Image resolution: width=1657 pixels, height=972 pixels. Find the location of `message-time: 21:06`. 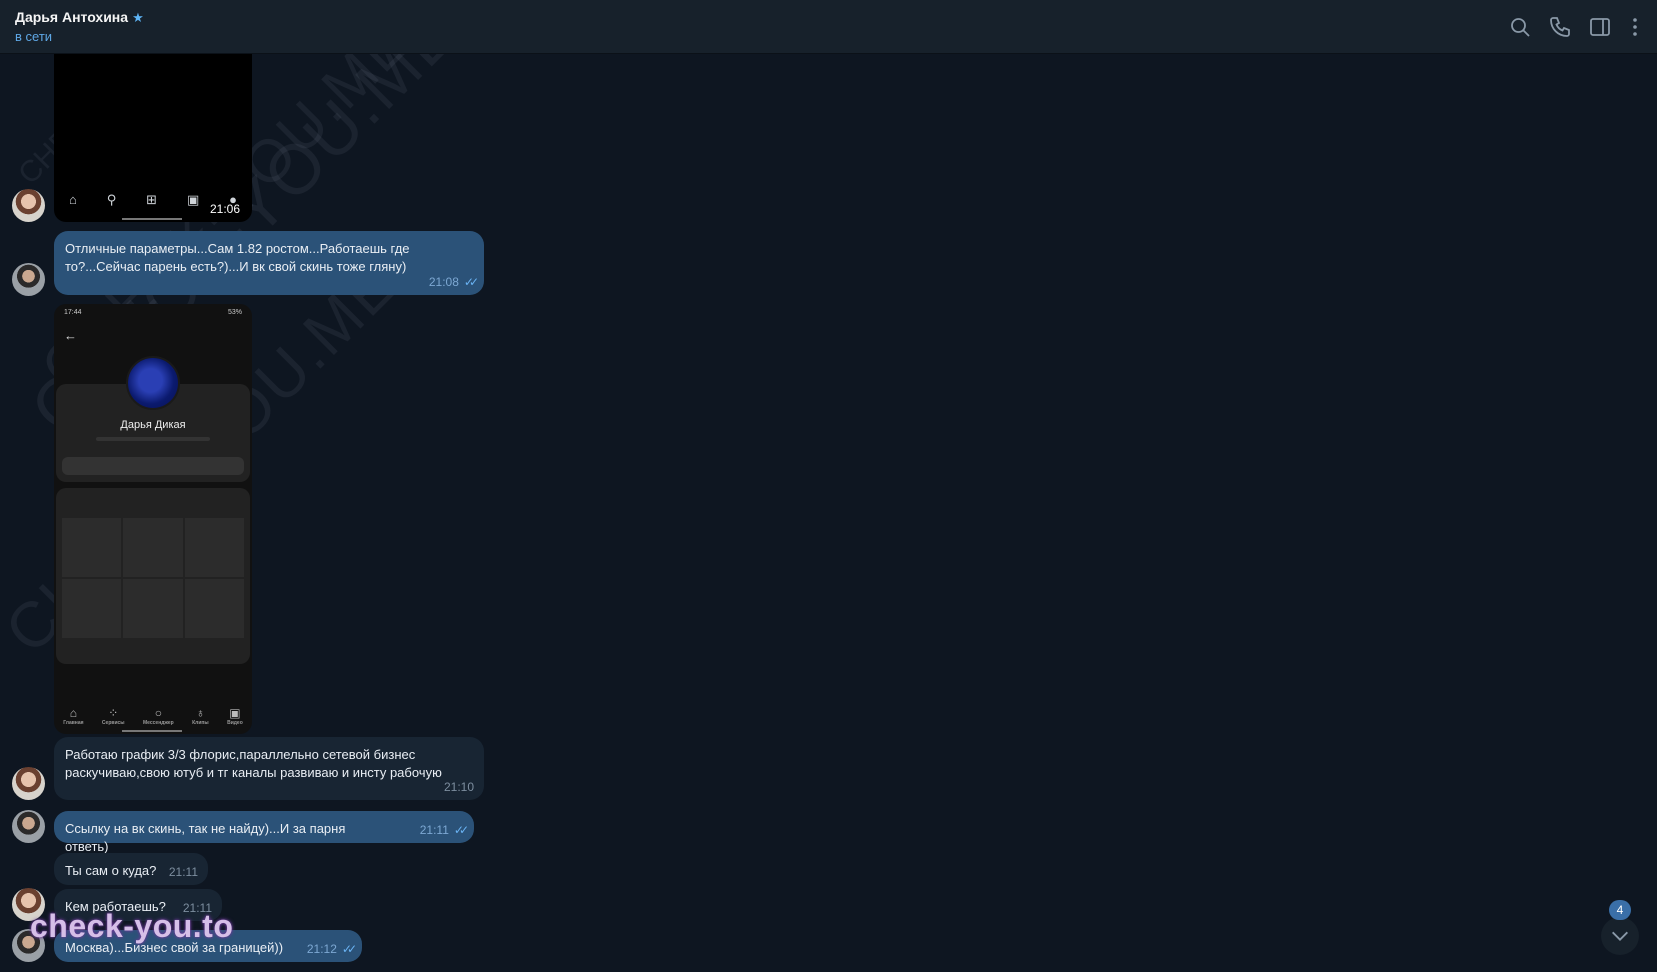

message-time: 21:06 is located at coordinates (224, 209).